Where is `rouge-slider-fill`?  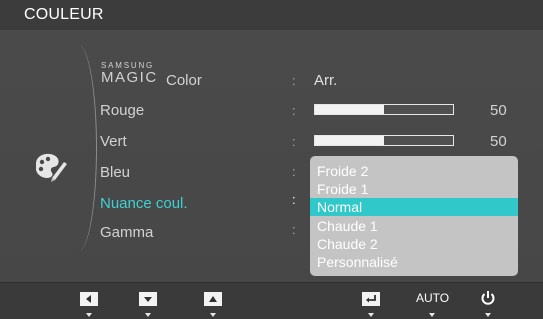 rouge-slider-fill is located at coordinates (349, 109).